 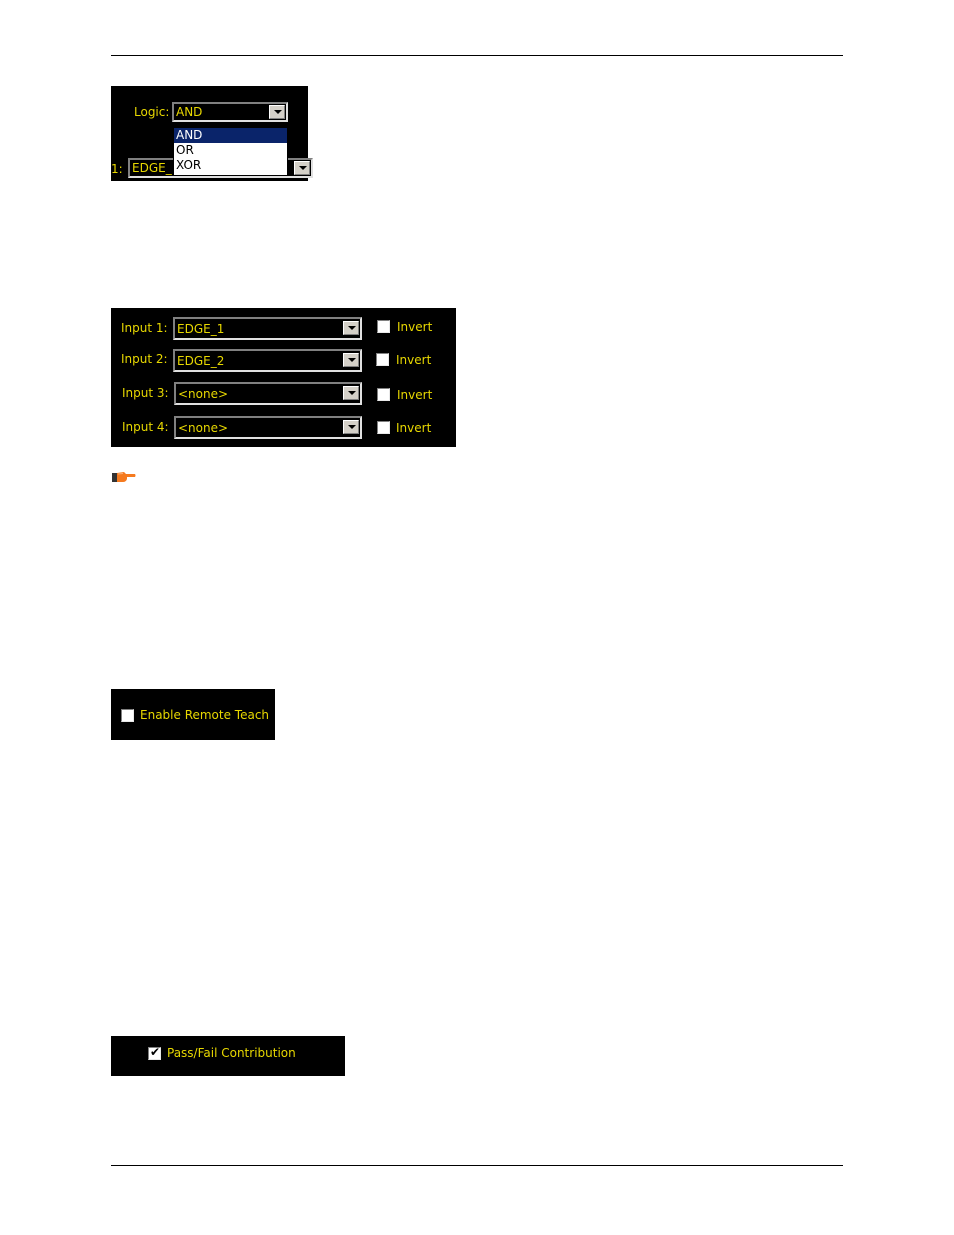 What do you see at coordinates (201, 329) in the screenshot?
I see `input-1-value: EDGE_1` at bounding box center [201, 329].